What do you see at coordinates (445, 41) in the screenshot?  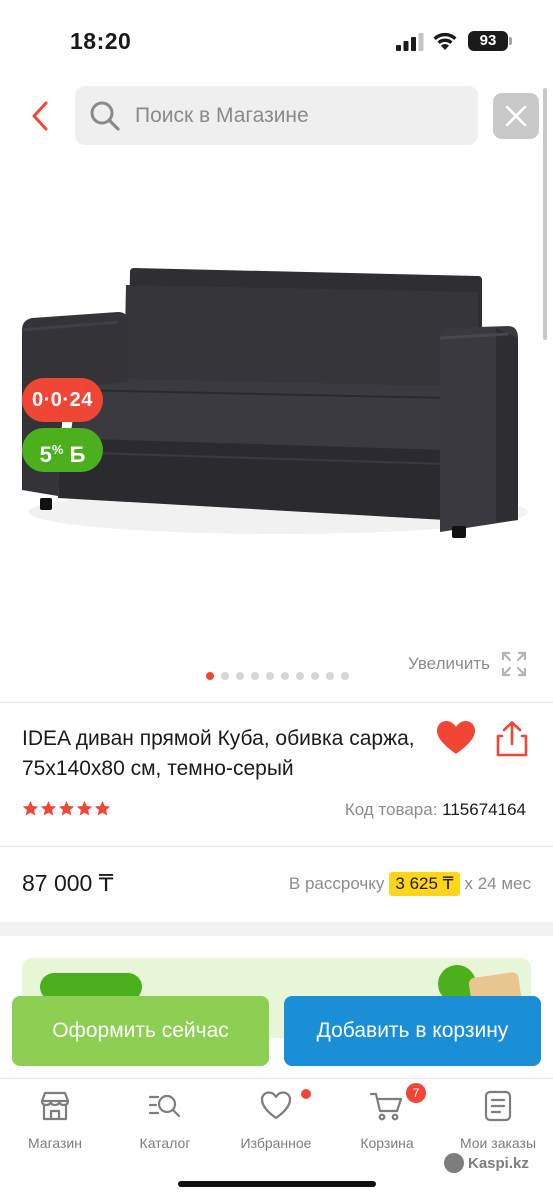 I see `wifi-icon` at bounding box center [445, 41].